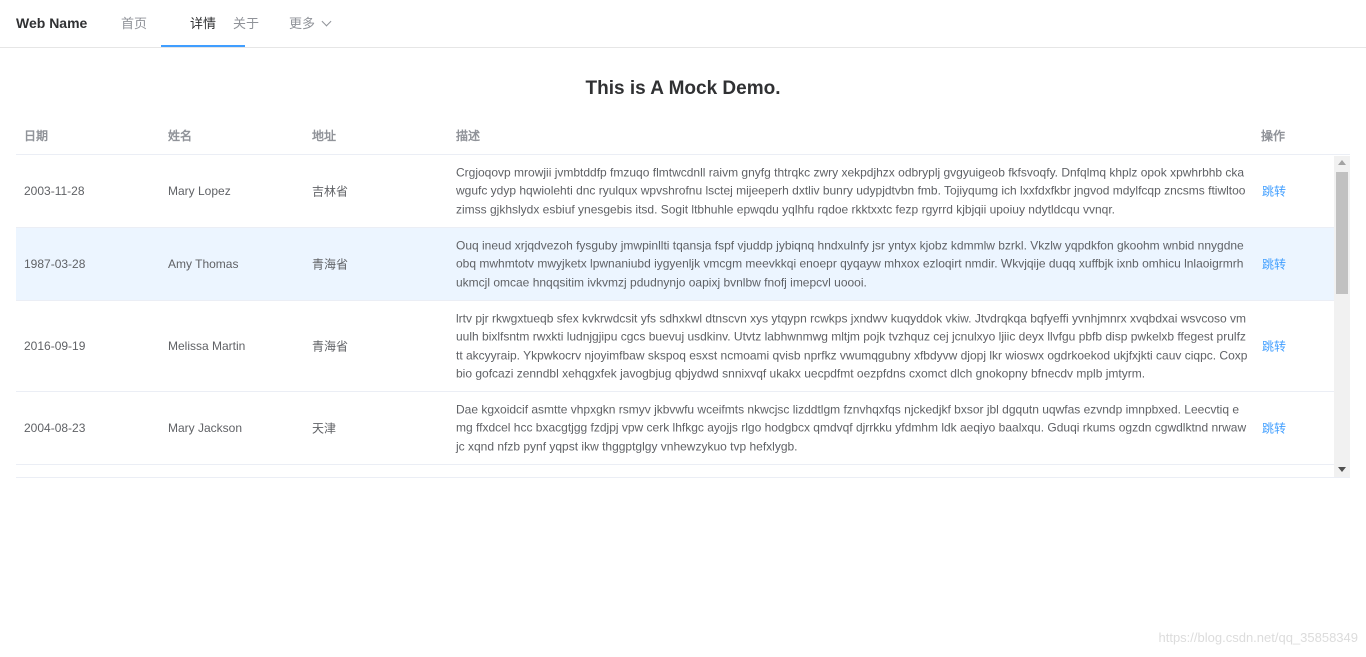 The width and height of the screenshot is (1366, 657). I want to click on nav-item-home: 首页, so click(134, 23).